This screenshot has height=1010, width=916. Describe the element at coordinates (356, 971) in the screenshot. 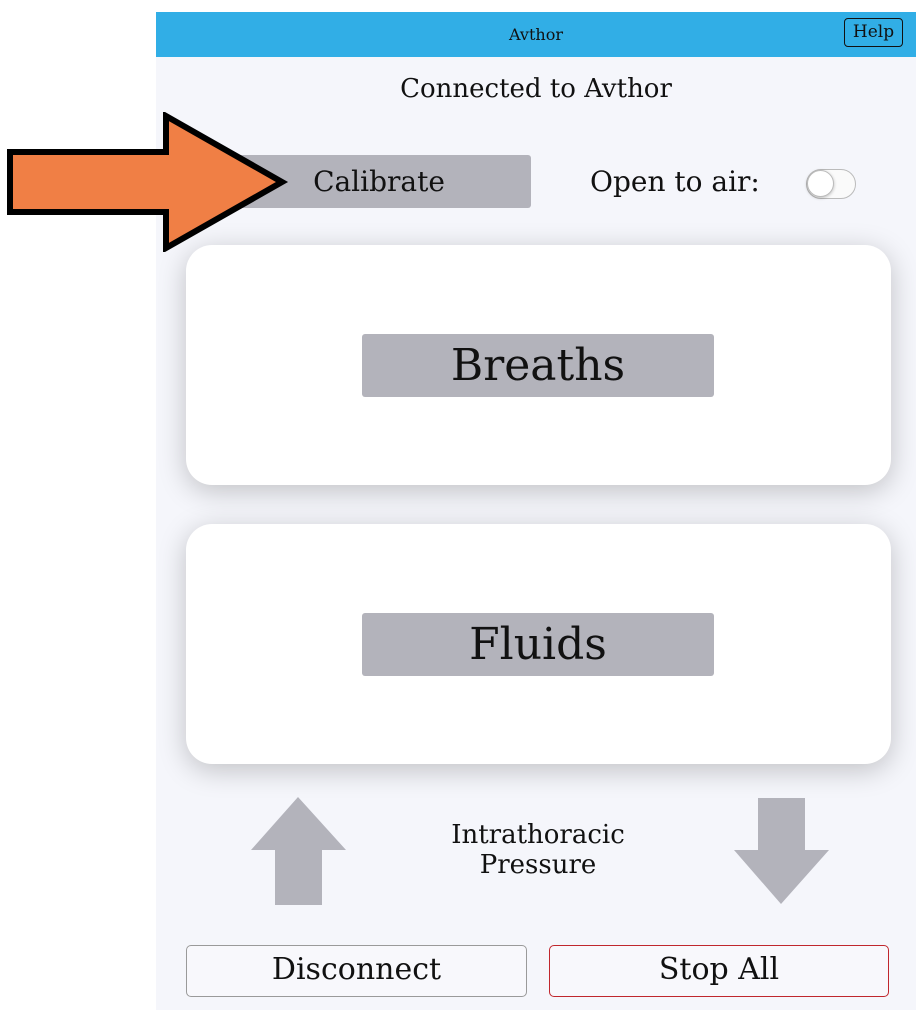

I see `disconnect-button: Disconnect` at that location.